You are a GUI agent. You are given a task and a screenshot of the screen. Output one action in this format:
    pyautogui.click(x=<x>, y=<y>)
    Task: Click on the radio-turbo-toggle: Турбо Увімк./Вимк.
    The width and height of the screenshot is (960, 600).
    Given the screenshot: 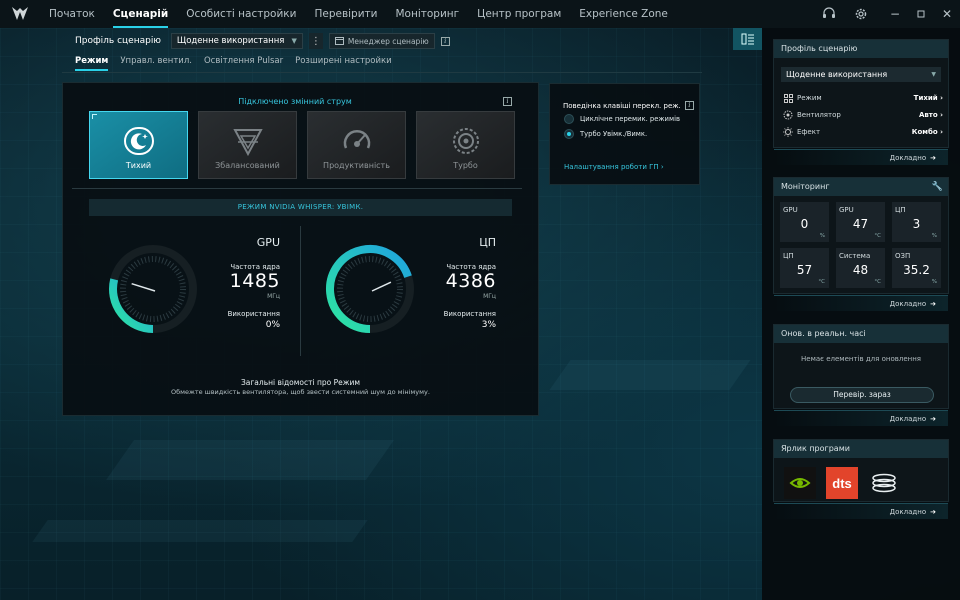 What is the action you would take?
    pyautogui.click(x=605, y=134)
    